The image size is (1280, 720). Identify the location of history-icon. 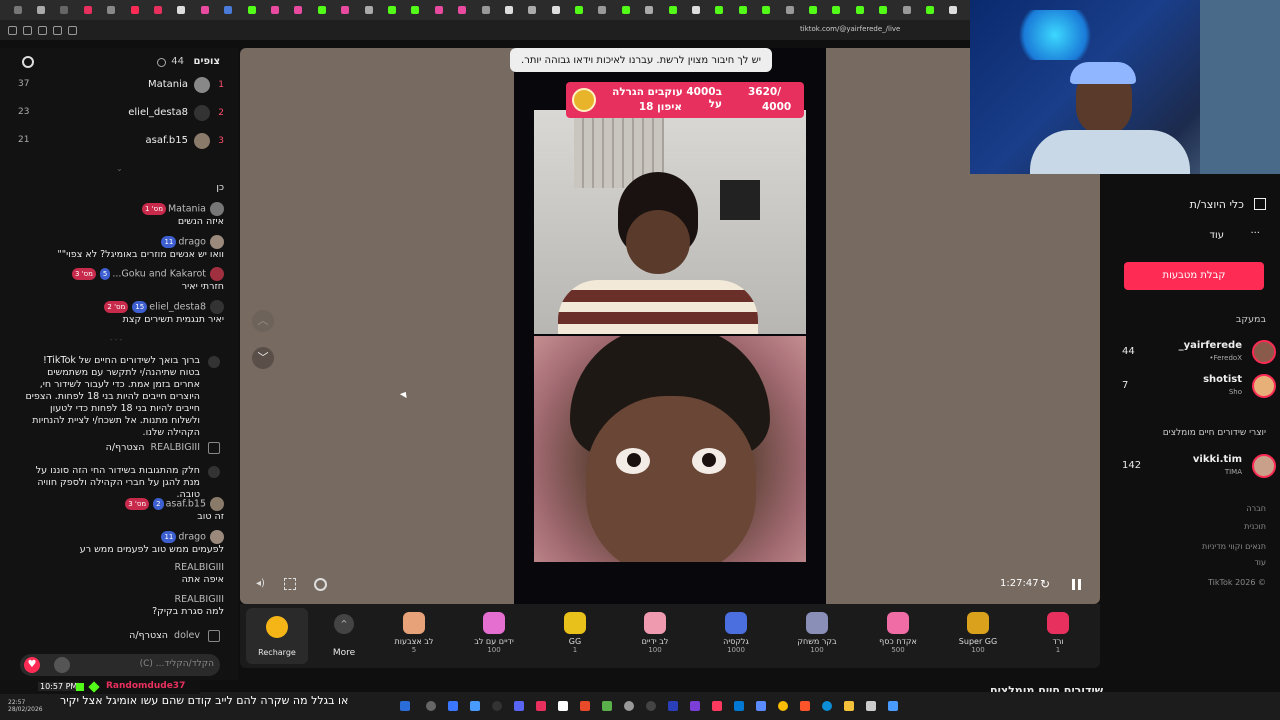
(42, 30).